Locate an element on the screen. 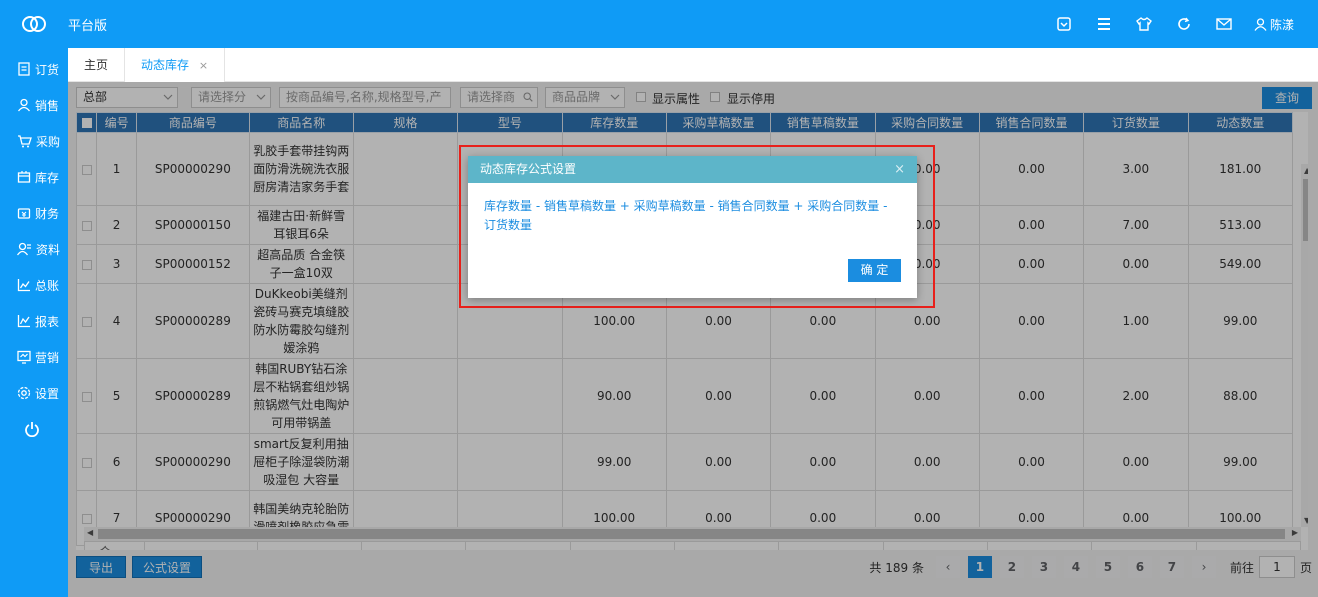  contacts-icon is located at coordinates (24, 249).